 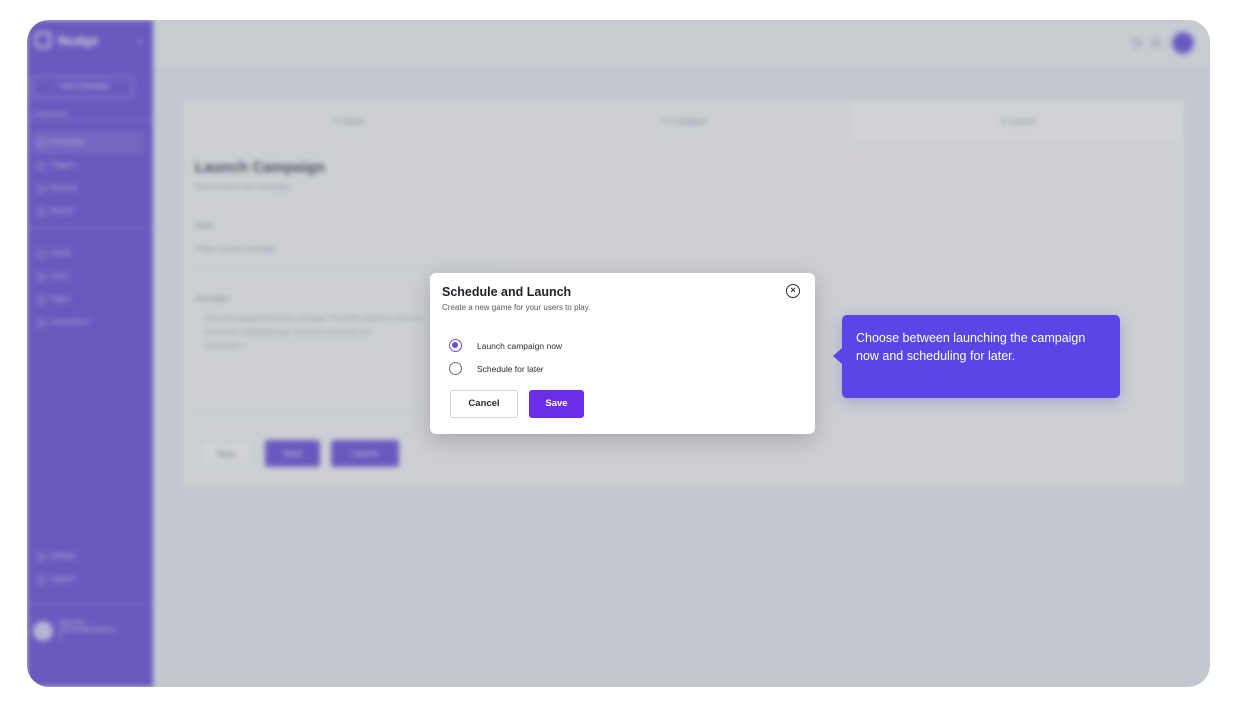 I want to click on launch-now-option: Launch campaign now, so click(x=505, y=345).